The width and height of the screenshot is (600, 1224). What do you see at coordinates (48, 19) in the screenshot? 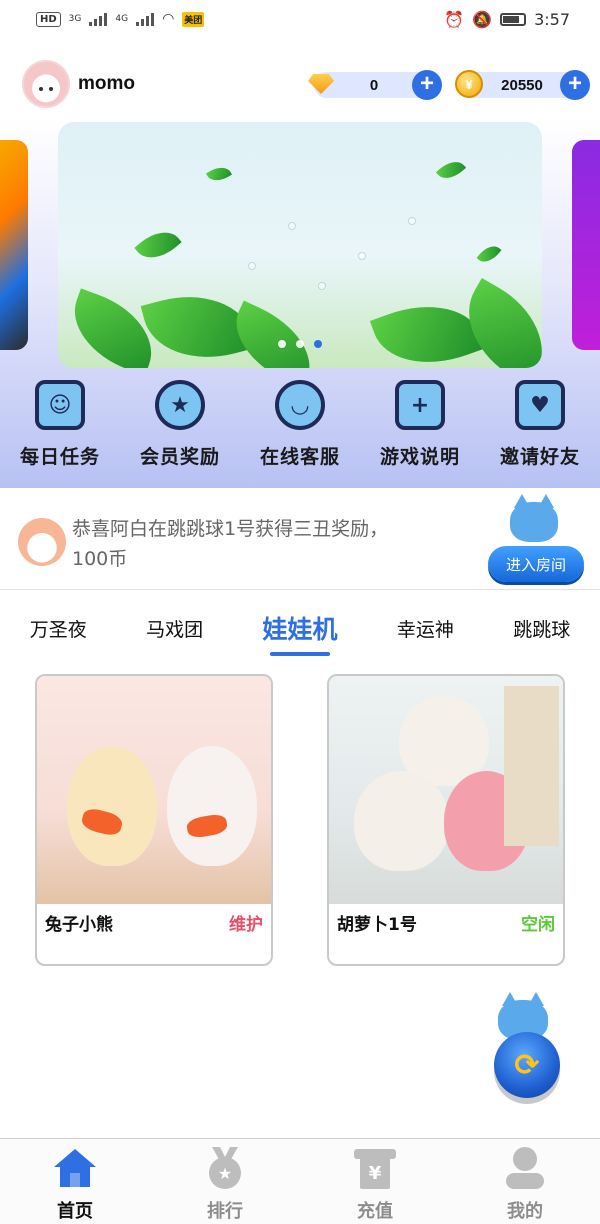
I see `hd-indicator: HD` at bounding box center [48, 19].